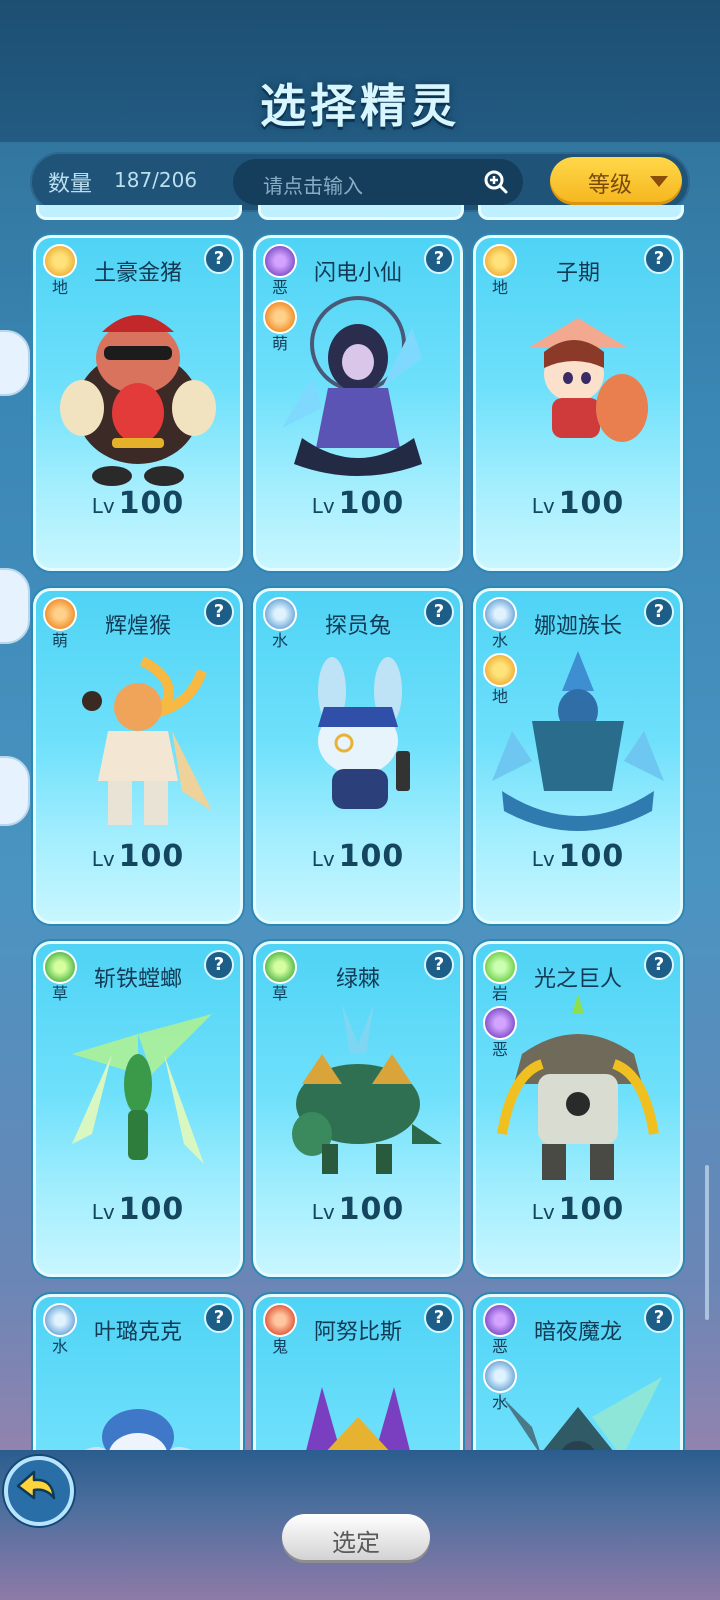 Image resolution: width=720 pixels, height=1600 pixels. What do you see at coordinates (280, 1320) in the screenshot?
I see `ghost-badge-icon` at bounding box center [280, 1320].